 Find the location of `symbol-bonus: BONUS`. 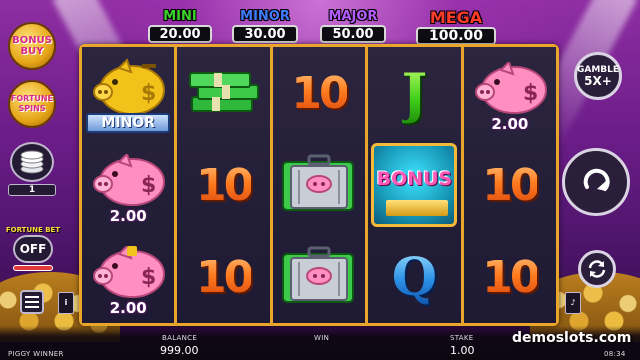

symbol-bonus: BONUS is located at coordinates (414, 185).